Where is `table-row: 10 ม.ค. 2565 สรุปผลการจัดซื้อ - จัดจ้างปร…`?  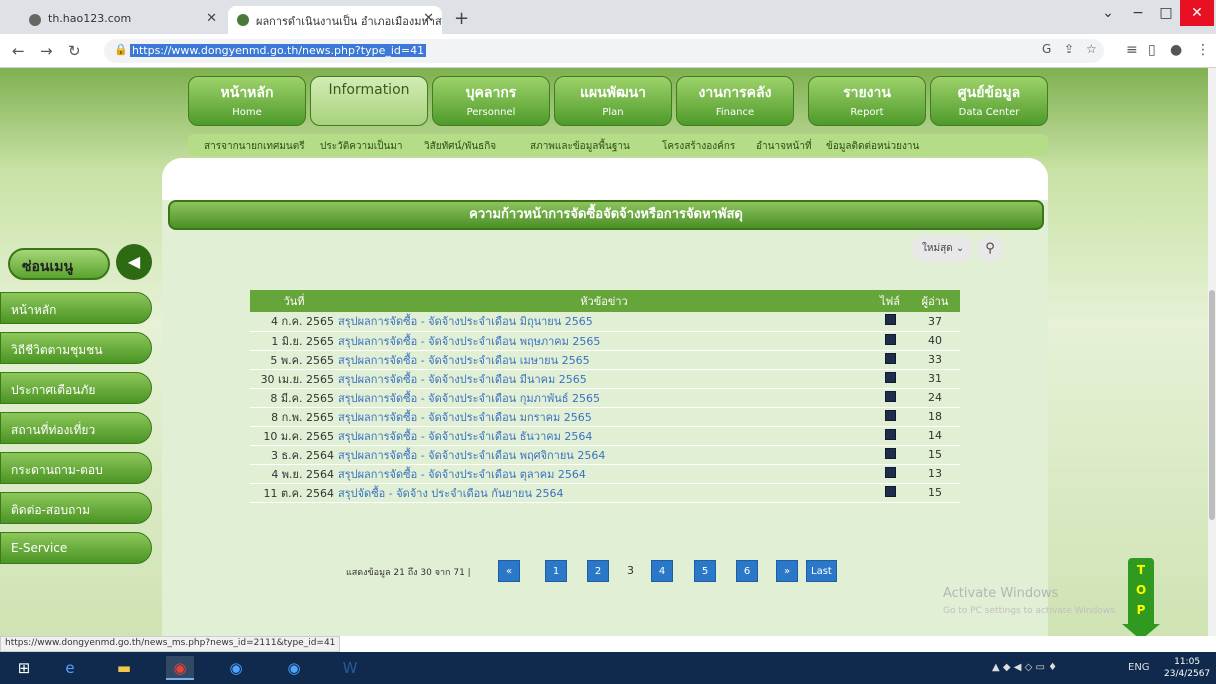 table-row: 10 ม.ค. 2565 สรุปผลการจัดซื้อ - จัดจ้างปร… is located at coordinates (605, 436).